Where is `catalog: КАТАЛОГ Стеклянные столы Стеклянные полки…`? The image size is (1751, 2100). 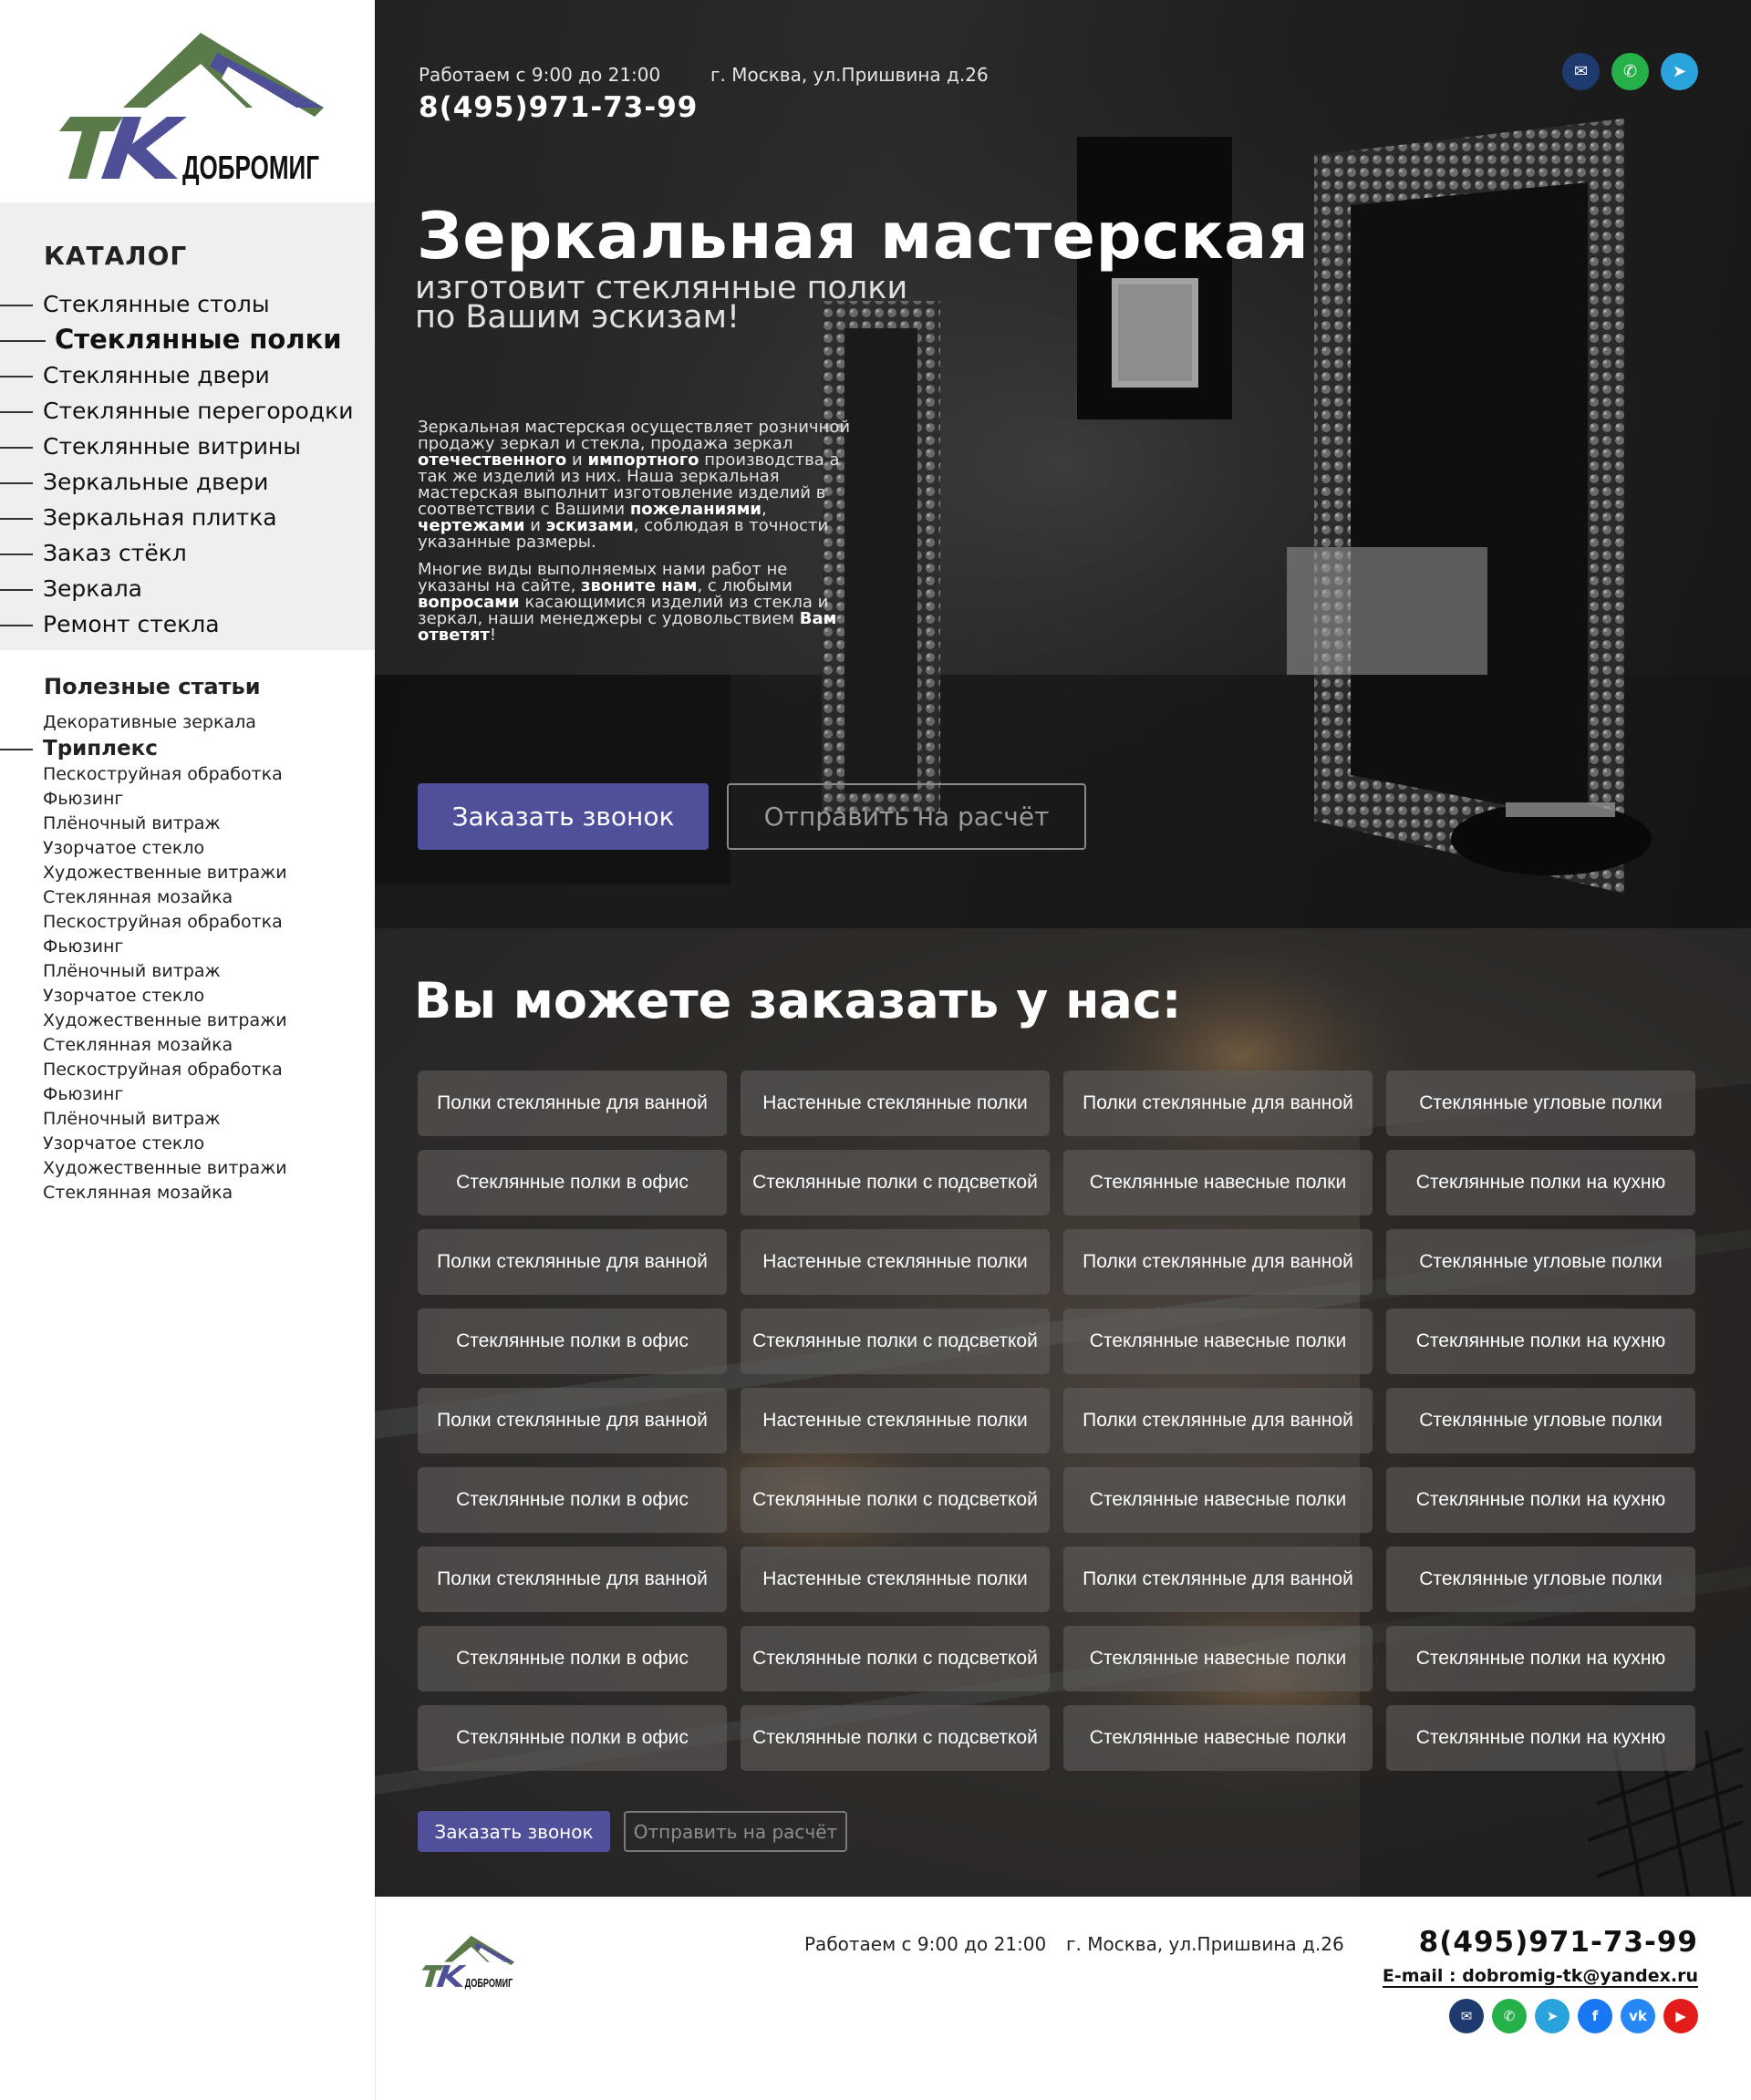
catalog: КАТАЛОГ Стеклянные столы Стеклянные полки… is located at coordinates (187, 426).